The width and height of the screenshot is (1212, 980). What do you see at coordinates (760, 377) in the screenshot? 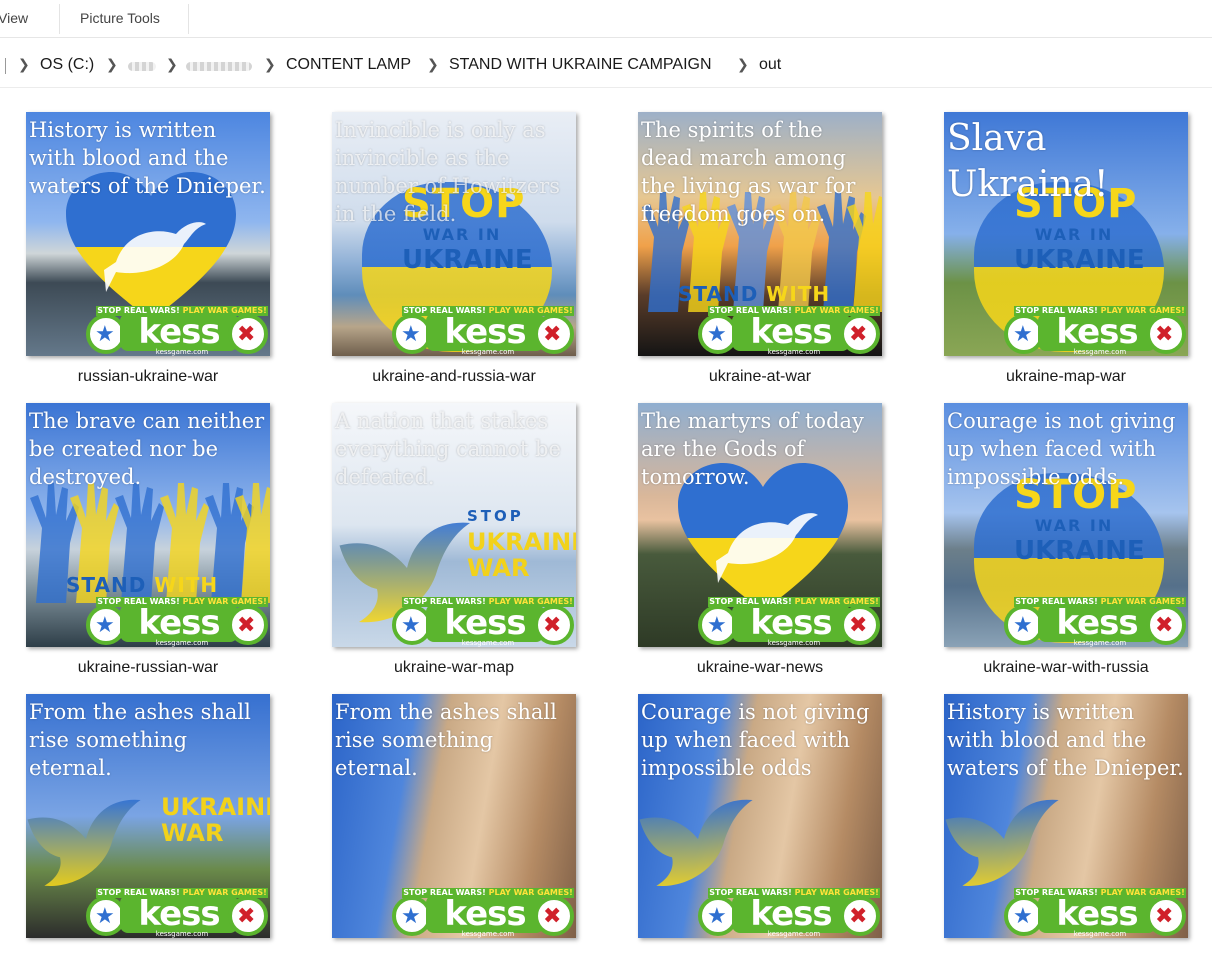
I see `file-name-label: ukraine-at-war` at bounding box center [760, 377].